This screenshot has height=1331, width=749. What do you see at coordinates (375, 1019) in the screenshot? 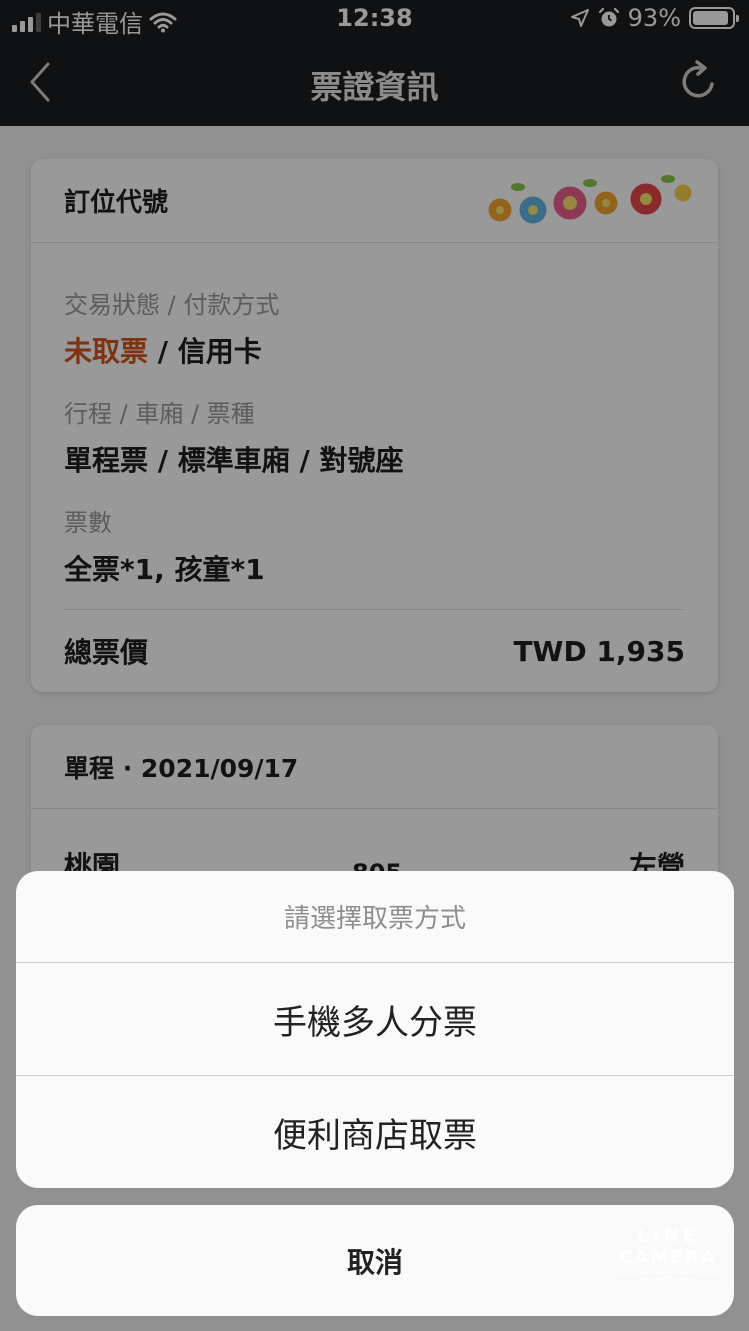
I see `option-mobile-split-ticket: 手機多人分票` at bounding box center [375, 1019].